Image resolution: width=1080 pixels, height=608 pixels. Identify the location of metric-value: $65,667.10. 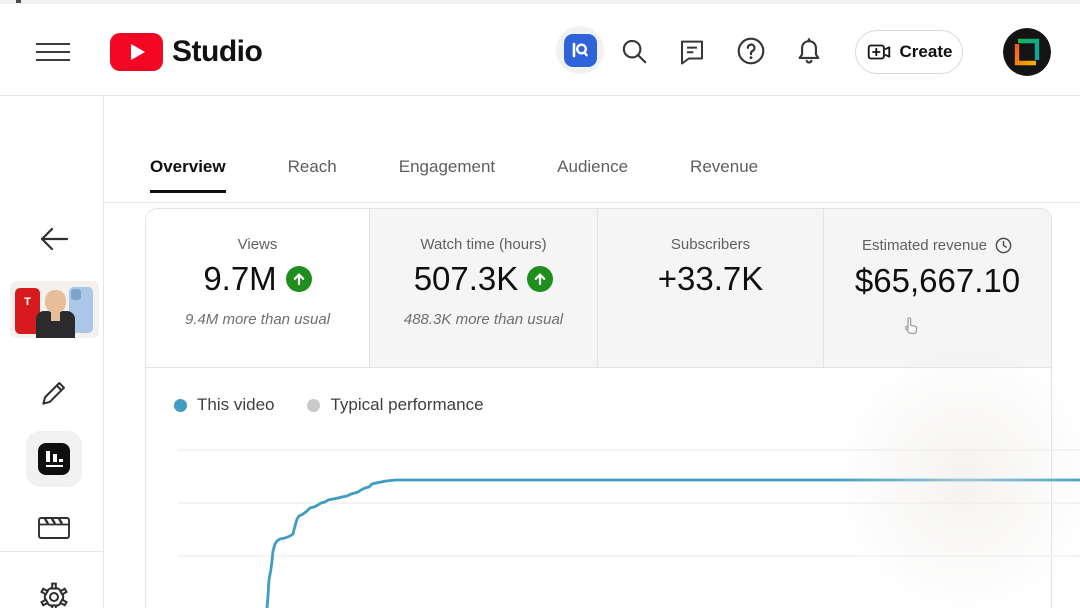
(937, 280).